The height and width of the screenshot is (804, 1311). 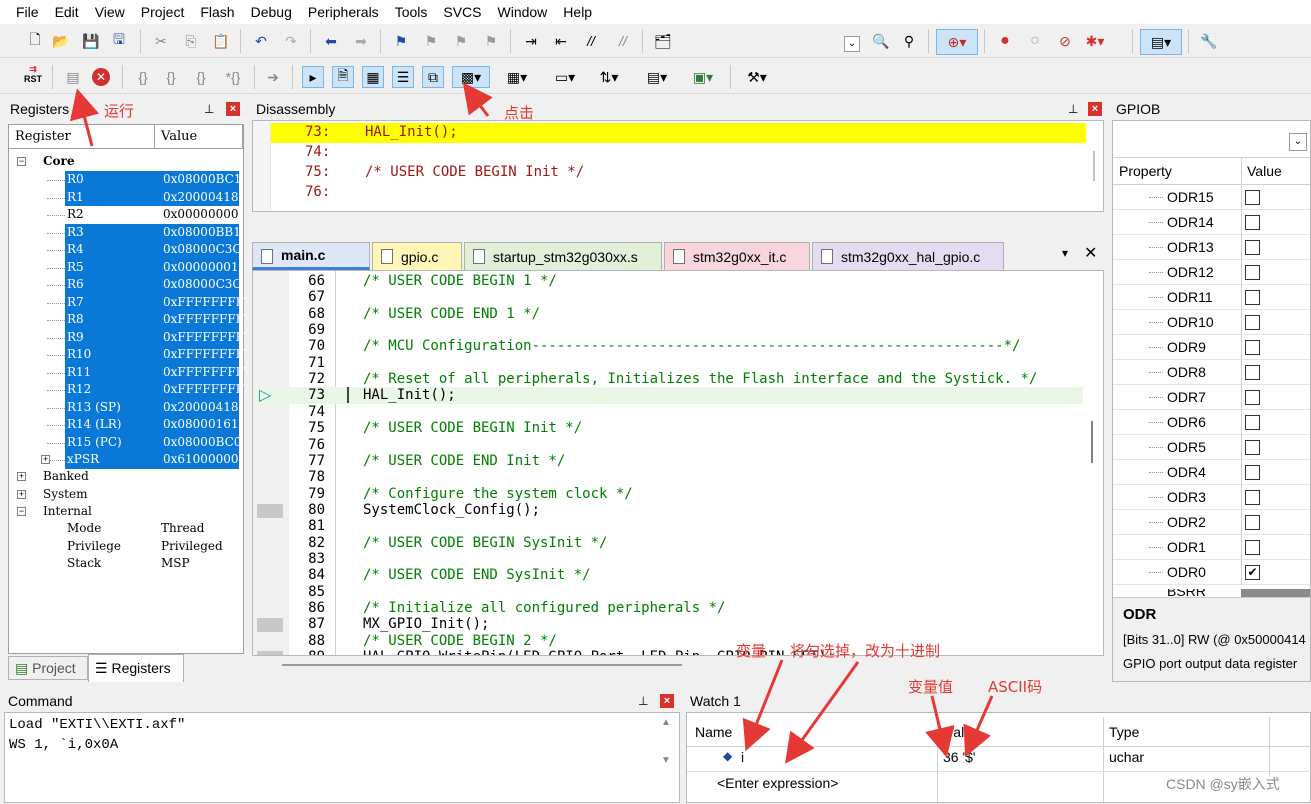 What do you see at coordinates (126, 372) in the screenshot?
I see `register-row: R11 0xFFFFFFFF` at bounding box center [126, 372].